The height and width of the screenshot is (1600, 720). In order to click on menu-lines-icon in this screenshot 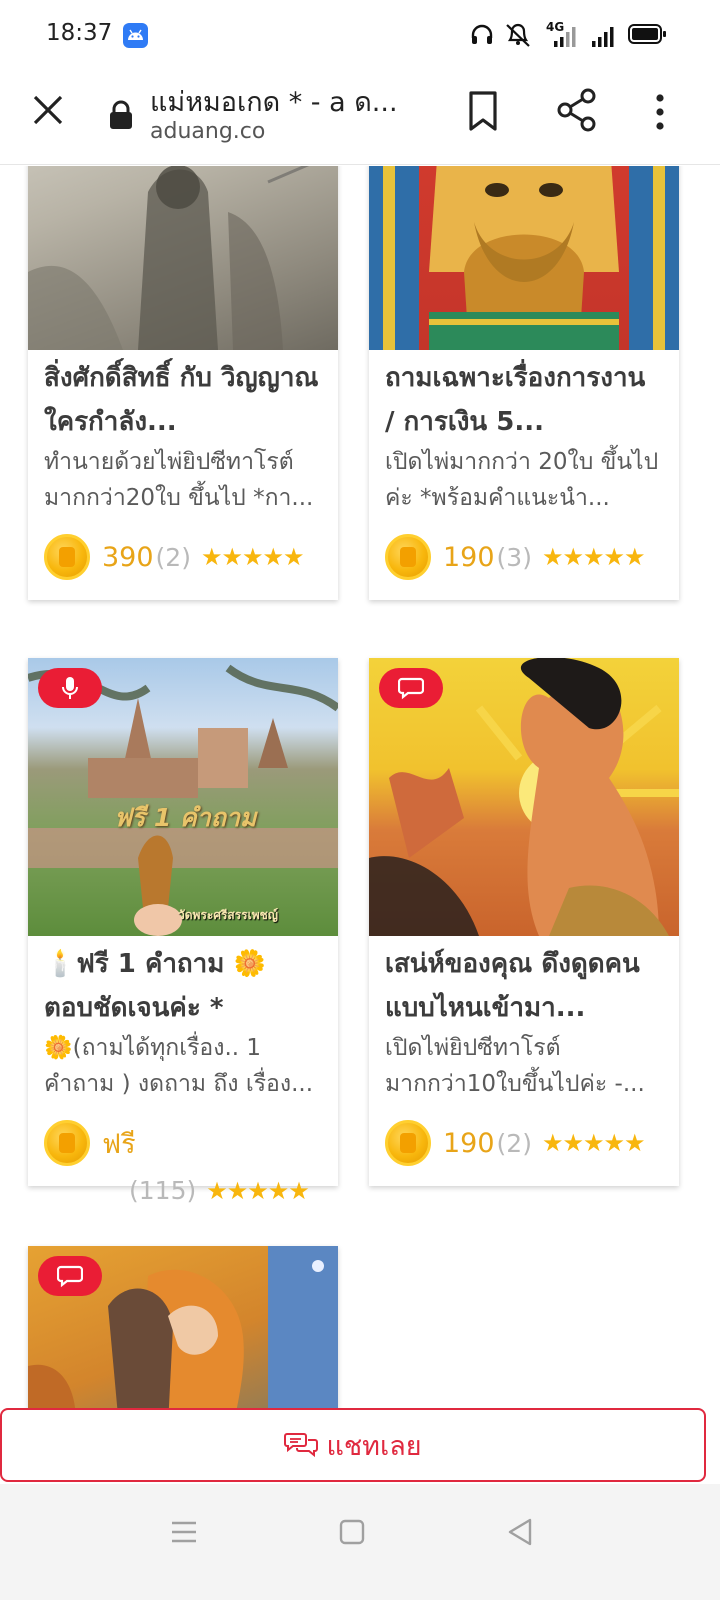, I will do `click(184, 1532)`.